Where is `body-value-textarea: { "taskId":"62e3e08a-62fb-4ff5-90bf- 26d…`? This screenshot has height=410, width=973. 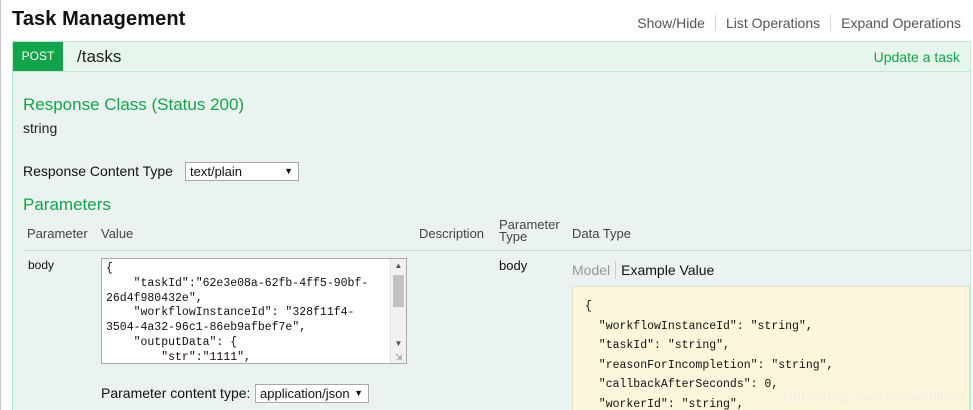 body-value-textarea: { "taskId":"62e3e08a-62fb-4ff5-90bf- 26d… is located at coordinates (254, 311).